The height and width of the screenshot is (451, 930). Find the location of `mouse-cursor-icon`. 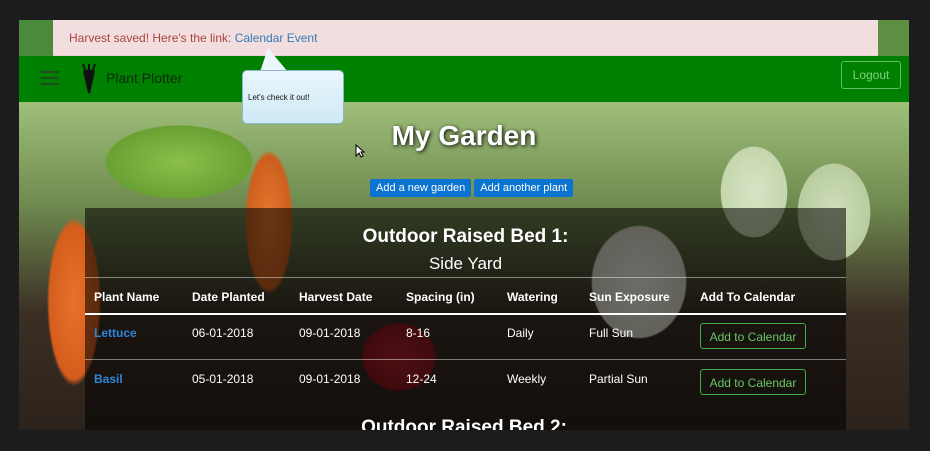

mouse-cursor-icon is located at coordinates (360, 151).